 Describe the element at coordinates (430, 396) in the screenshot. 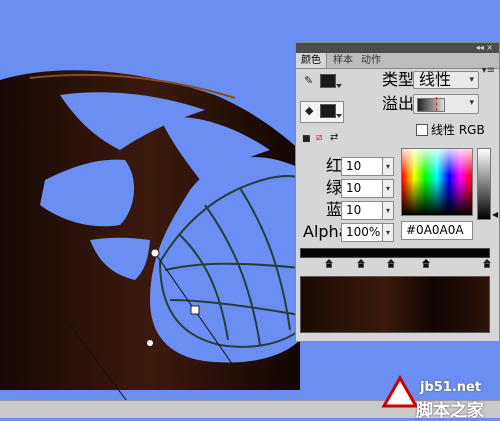

I see `watermark: jb51.net 脚本之家` at that location.